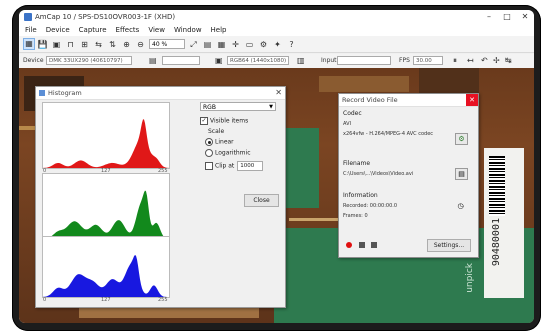 The width and height of the screenshot is (549, 335). What do you see at coordinates (525, 17) in the screenshot?
I see `close-window-button: ✕` at bounding box center [525, 17].